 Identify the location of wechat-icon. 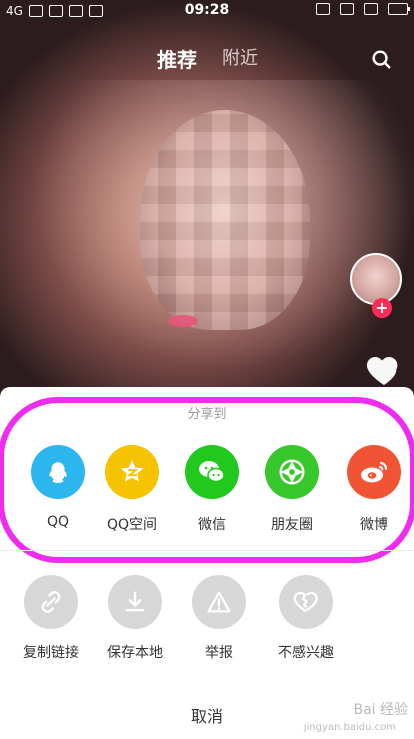
(212, 472).